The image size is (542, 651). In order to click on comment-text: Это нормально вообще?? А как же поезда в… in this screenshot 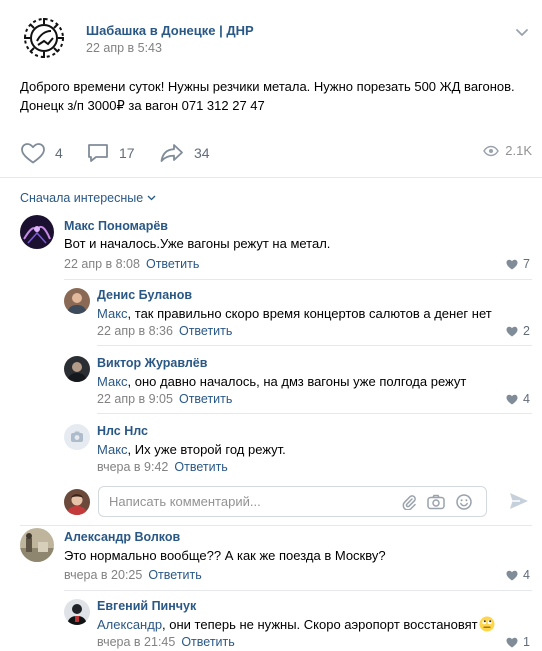, I will do `click(225, 555)`.